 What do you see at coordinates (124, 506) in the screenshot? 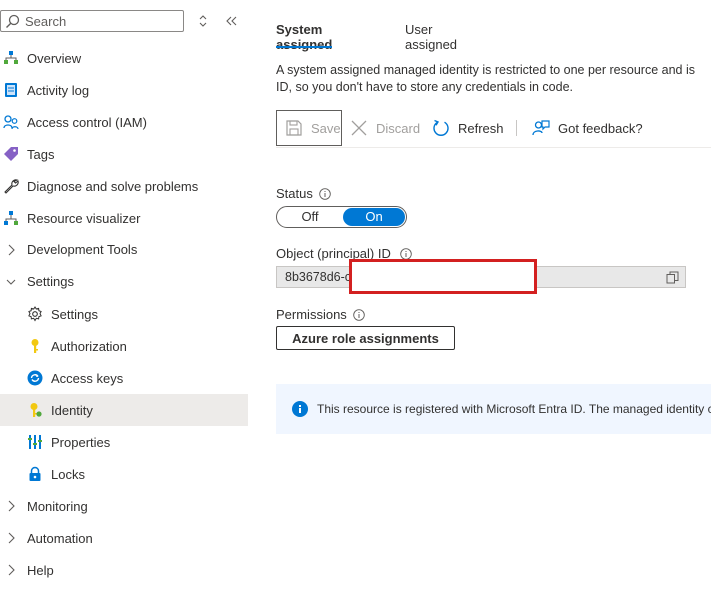
I see `nav-group-monitoring: Monitoring` at bounding box center [124, 506].